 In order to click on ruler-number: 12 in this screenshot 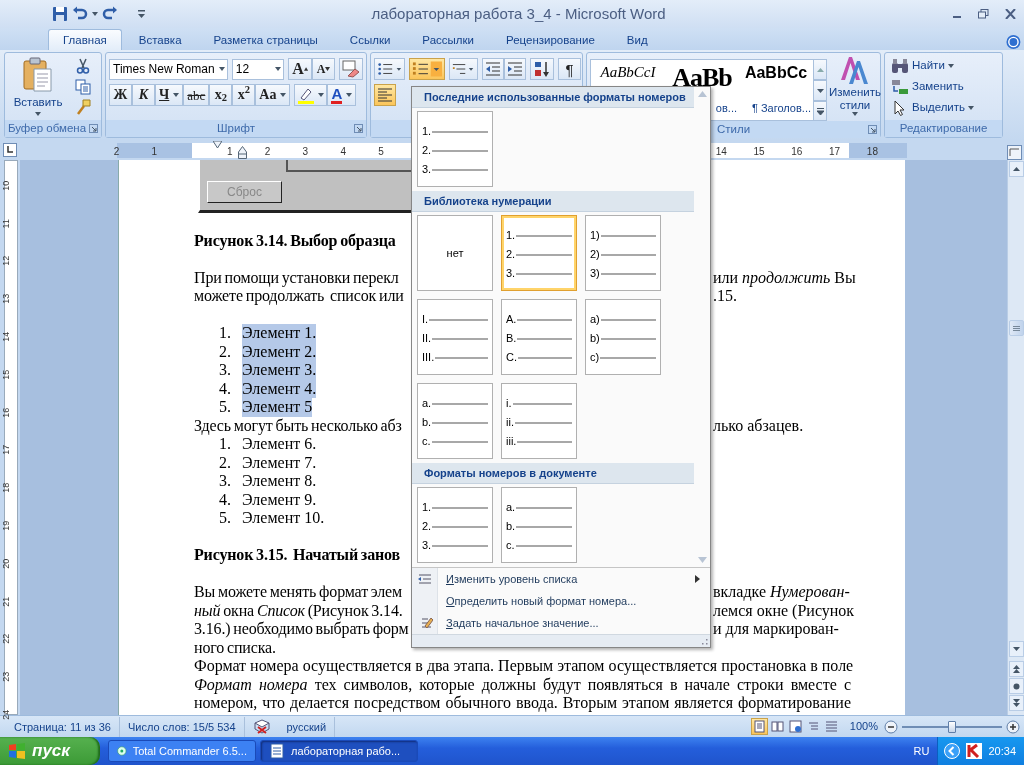, I will do `click(6, 261)`.